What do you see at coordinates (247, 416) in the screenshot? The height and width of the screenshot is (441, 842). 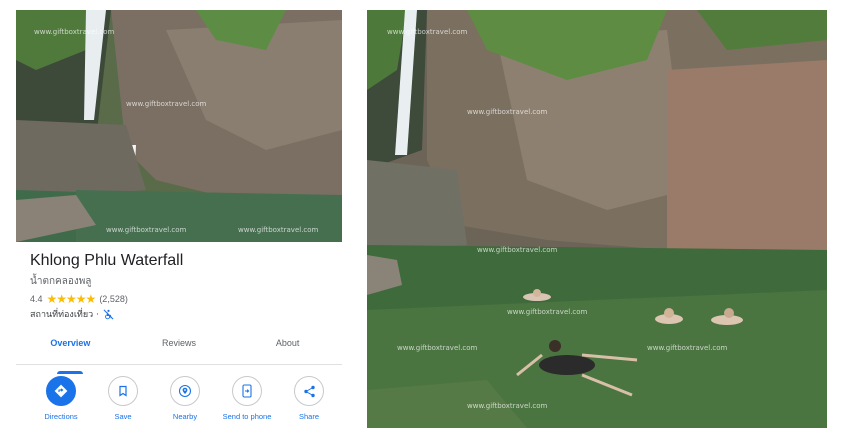 I see `send-to-phone-label: Send to phone` at bounding box center [247, 416].